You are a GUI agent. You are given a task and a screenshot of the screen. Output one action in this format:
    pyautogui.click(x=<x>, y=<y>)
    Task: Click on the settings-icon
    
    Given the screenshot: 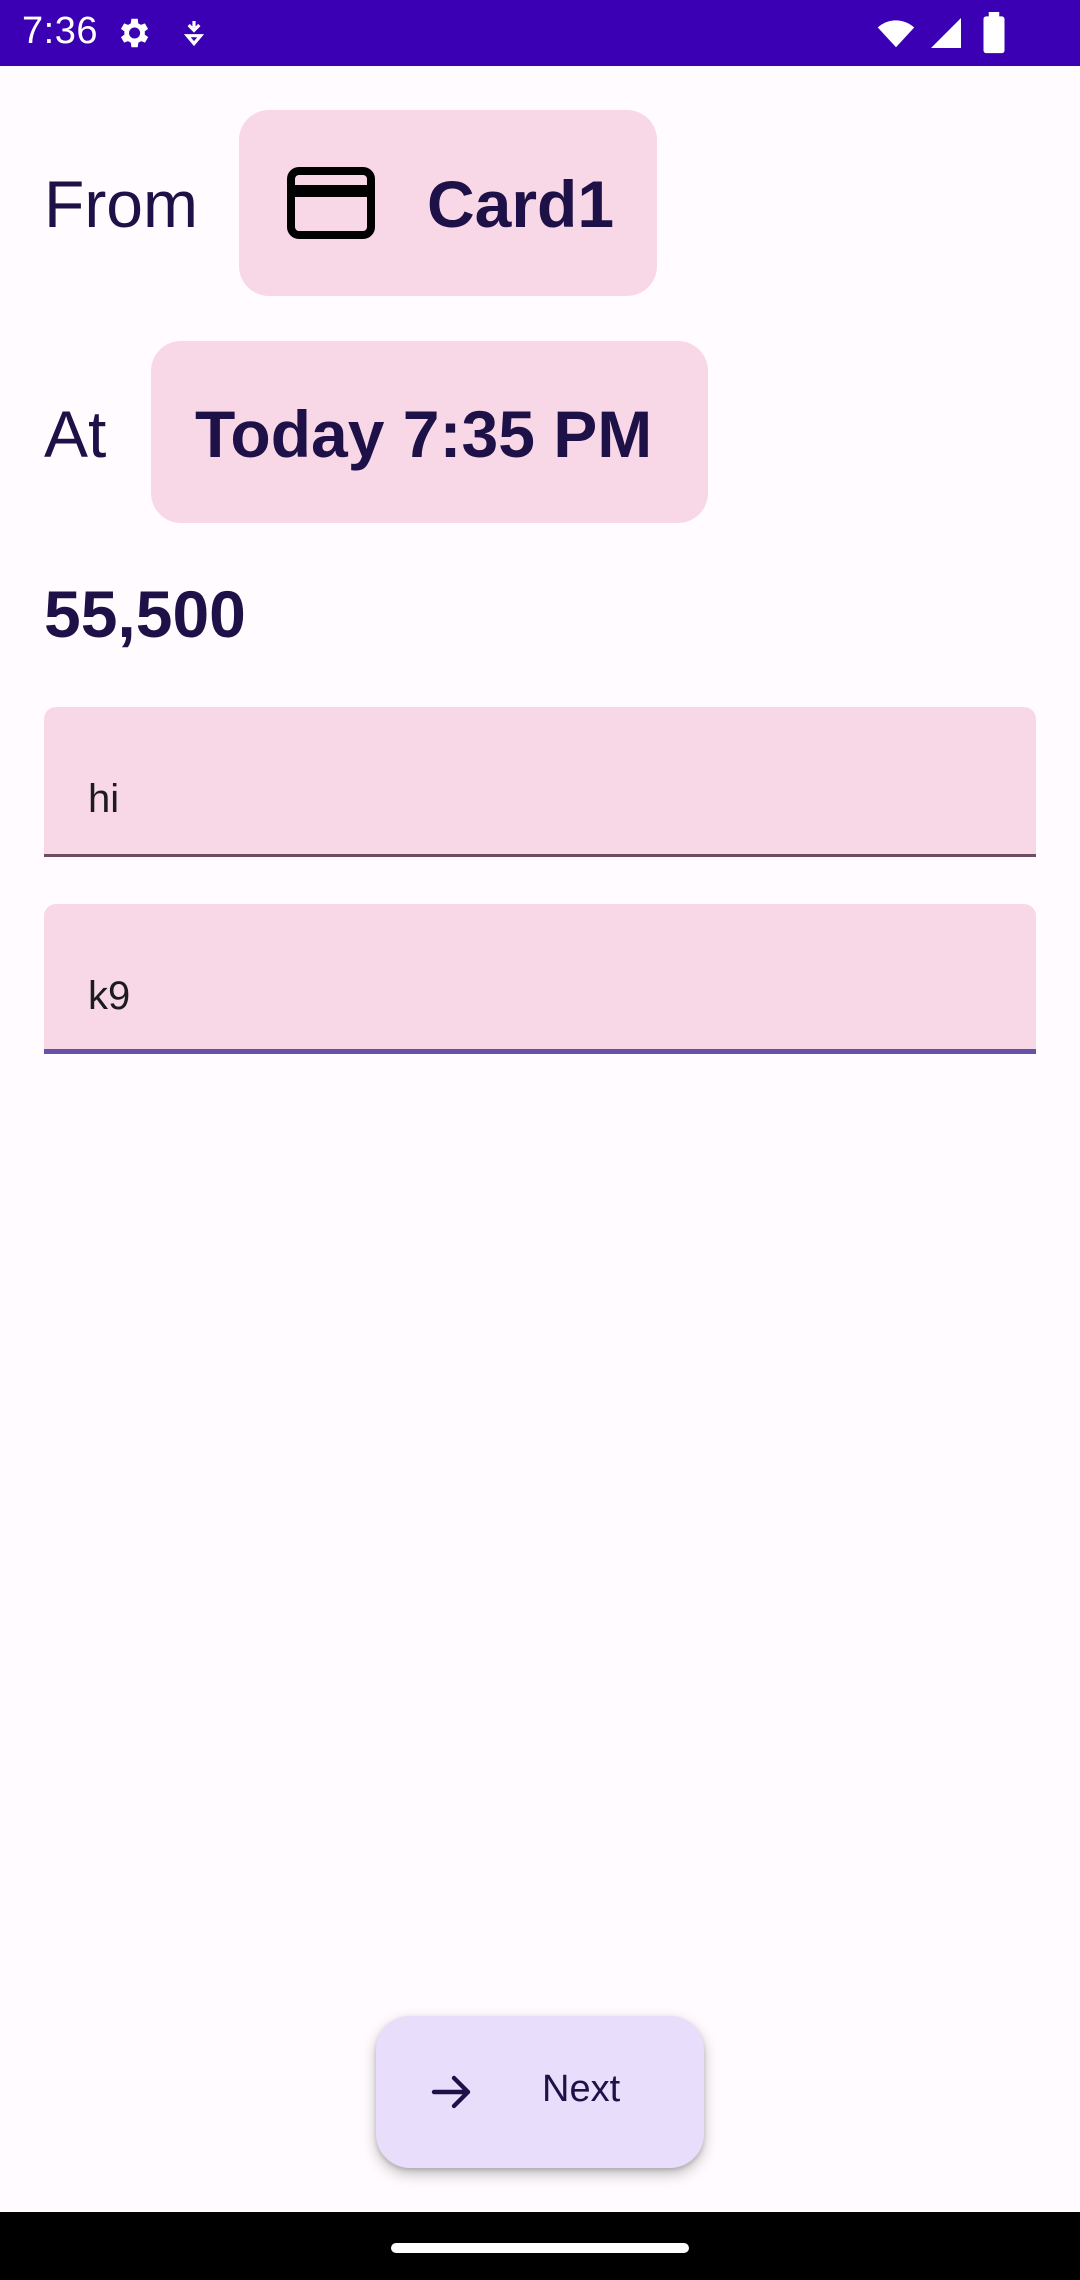 What is the action you would take?
    pyautogui.click(x=134, y=33)
    